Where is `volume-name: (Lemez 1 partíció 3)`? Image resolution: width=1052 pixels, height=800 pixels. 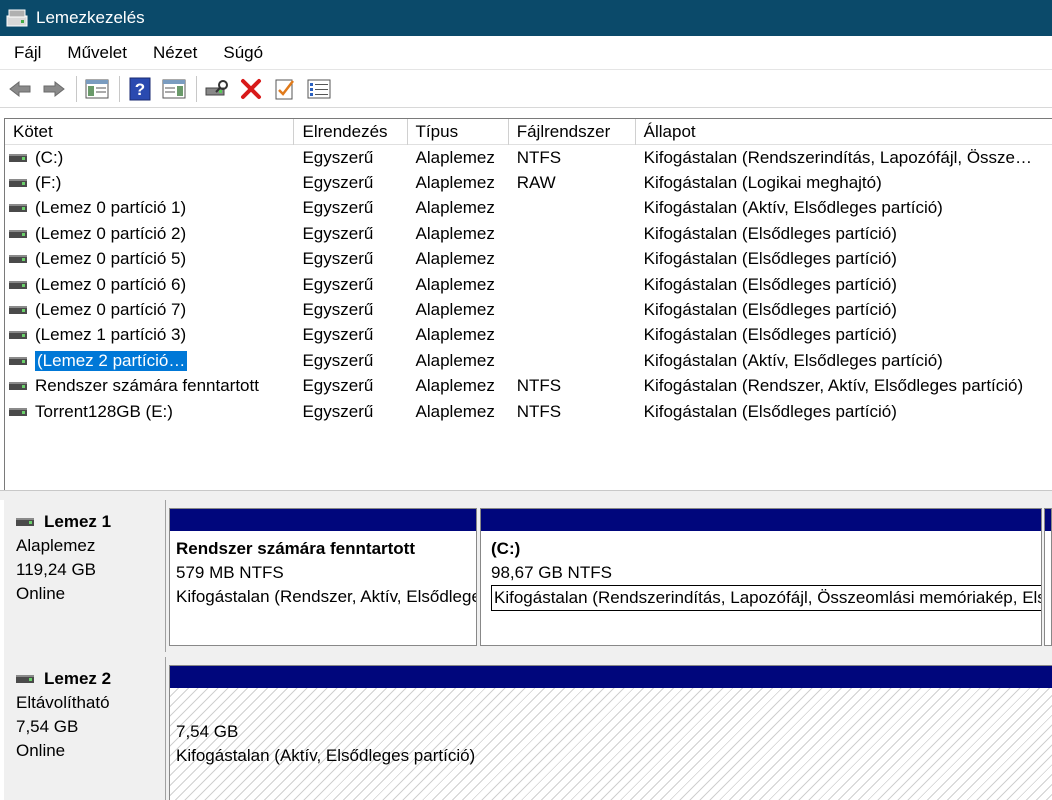
volume-name: (Lemez 1 partíció 3) is located at coordinates (111, 335).